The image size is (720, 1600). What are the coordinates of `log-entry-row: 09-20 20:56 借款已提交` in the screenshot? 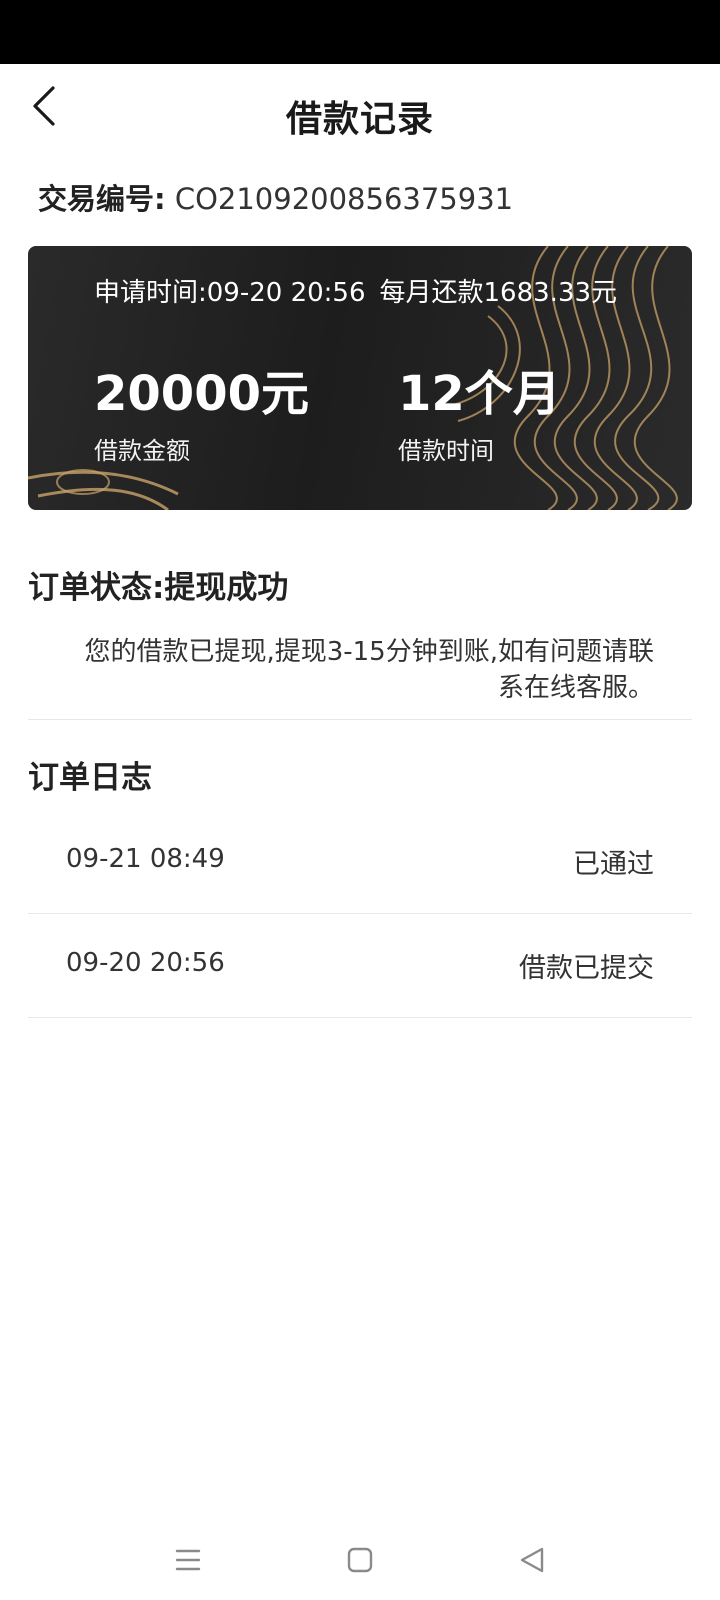 It's located at (360, 966).